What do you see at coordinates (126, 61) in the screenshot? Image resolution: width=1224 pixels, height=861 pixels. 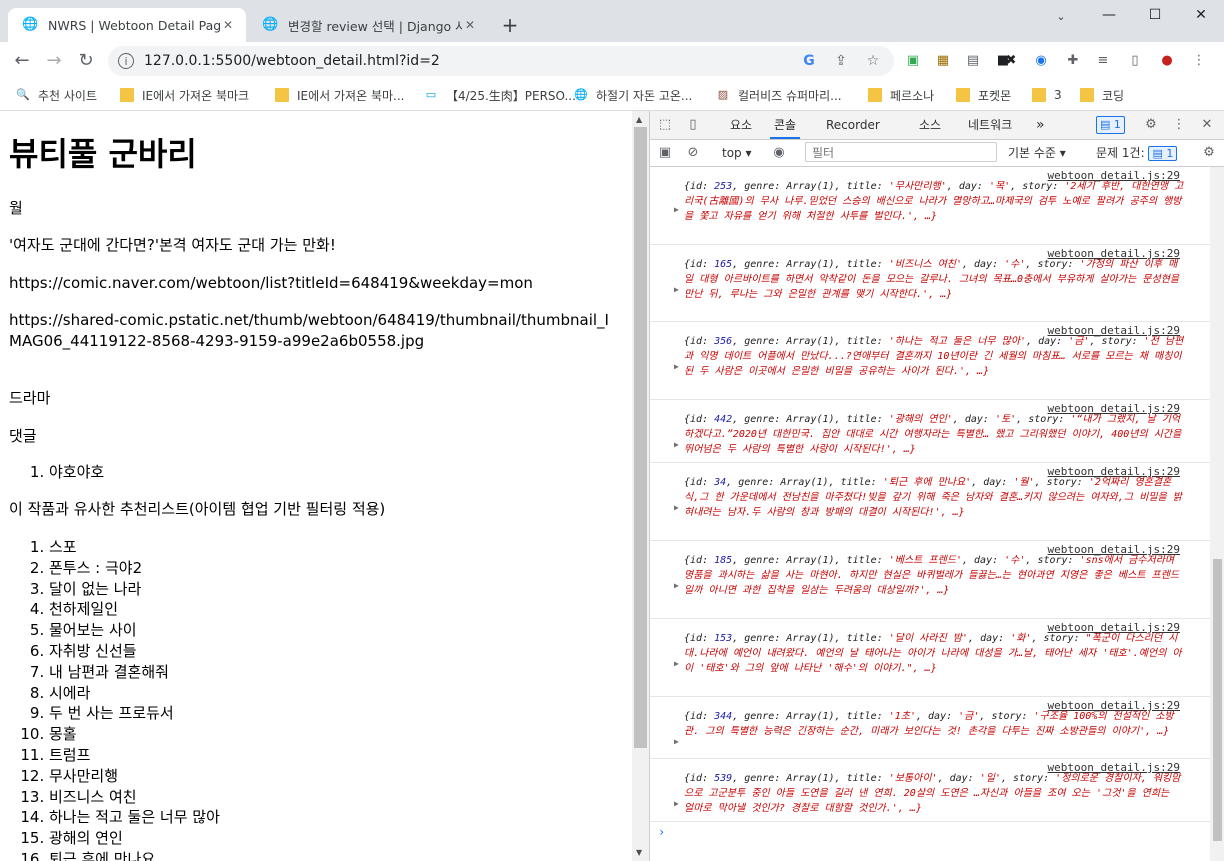 I see `site-info-icon: i` at bounding box center [126, 61].